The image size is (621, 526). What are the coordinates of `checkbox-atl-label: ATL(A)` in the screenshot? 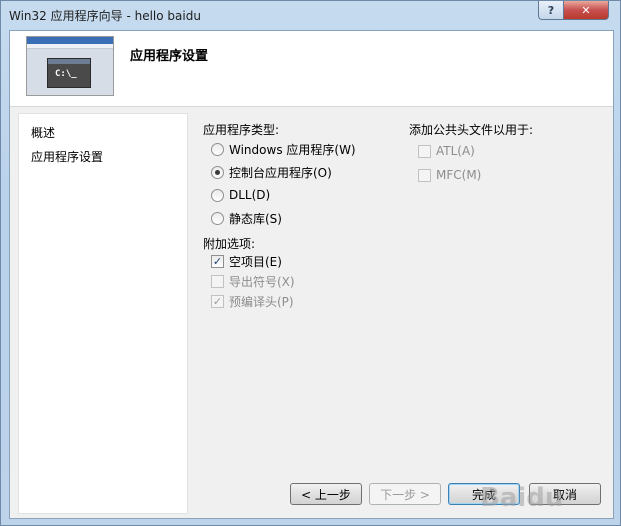 It's located at (455, 151).